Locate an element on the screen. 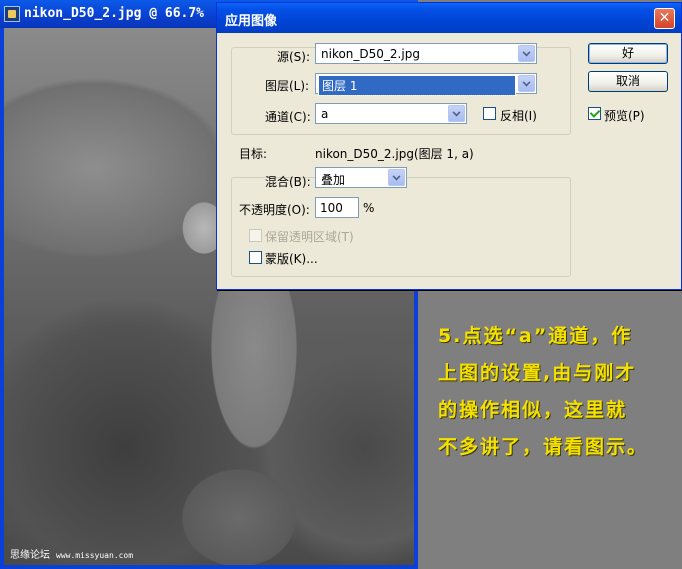  note-line: 上图的设置,由与刚才 is located at coordinates (537, 373).